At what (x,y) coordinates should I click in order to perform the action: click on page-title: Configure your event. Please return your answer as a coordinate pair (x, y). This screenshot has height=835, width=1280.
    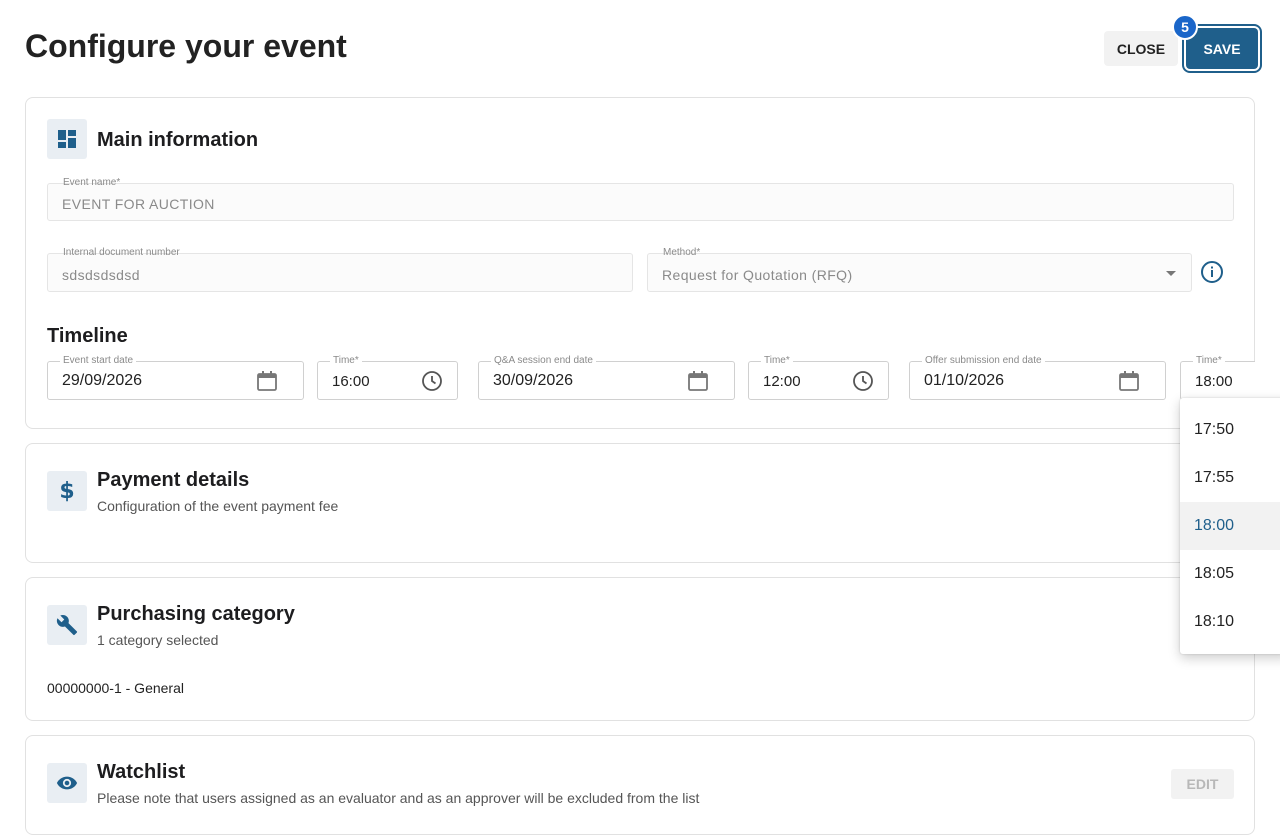
    Looking at the image, I should click on (186, 46).